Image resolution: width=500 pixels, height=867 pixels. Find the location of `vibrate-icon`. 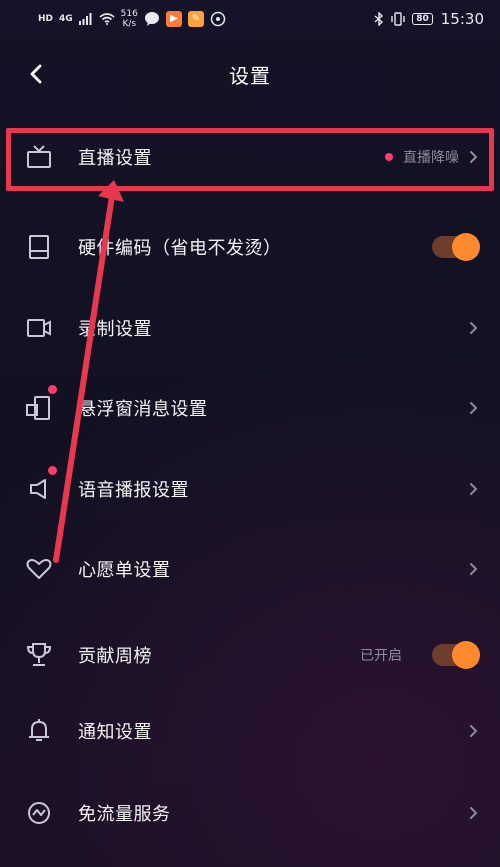

vibrate-icon is located at coordinates (398, 19).